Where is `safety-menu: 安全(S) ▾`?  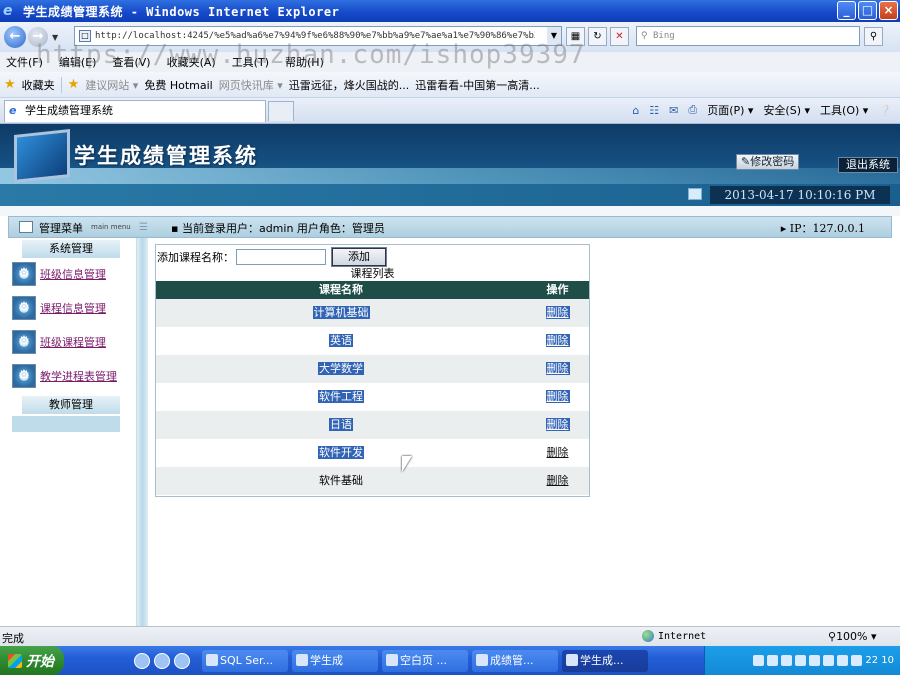
safety-menu: 安全(S) ▾ is located at coordinates (786, 110).